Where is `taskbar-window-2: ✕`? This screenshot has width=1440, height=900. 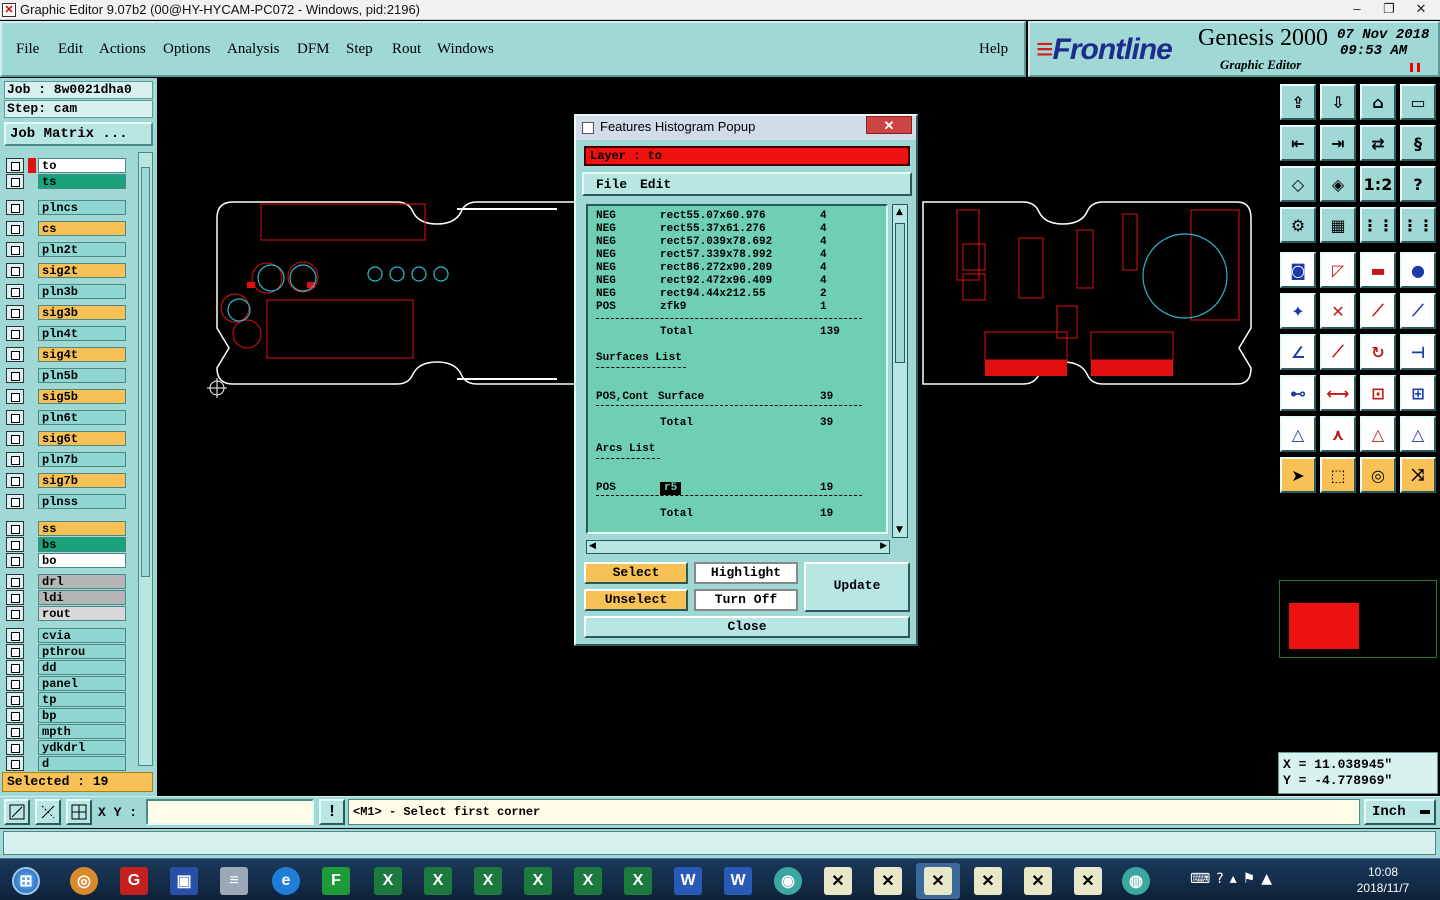
taskbar-window-2: ✕ is located at coordinates (888, 881).